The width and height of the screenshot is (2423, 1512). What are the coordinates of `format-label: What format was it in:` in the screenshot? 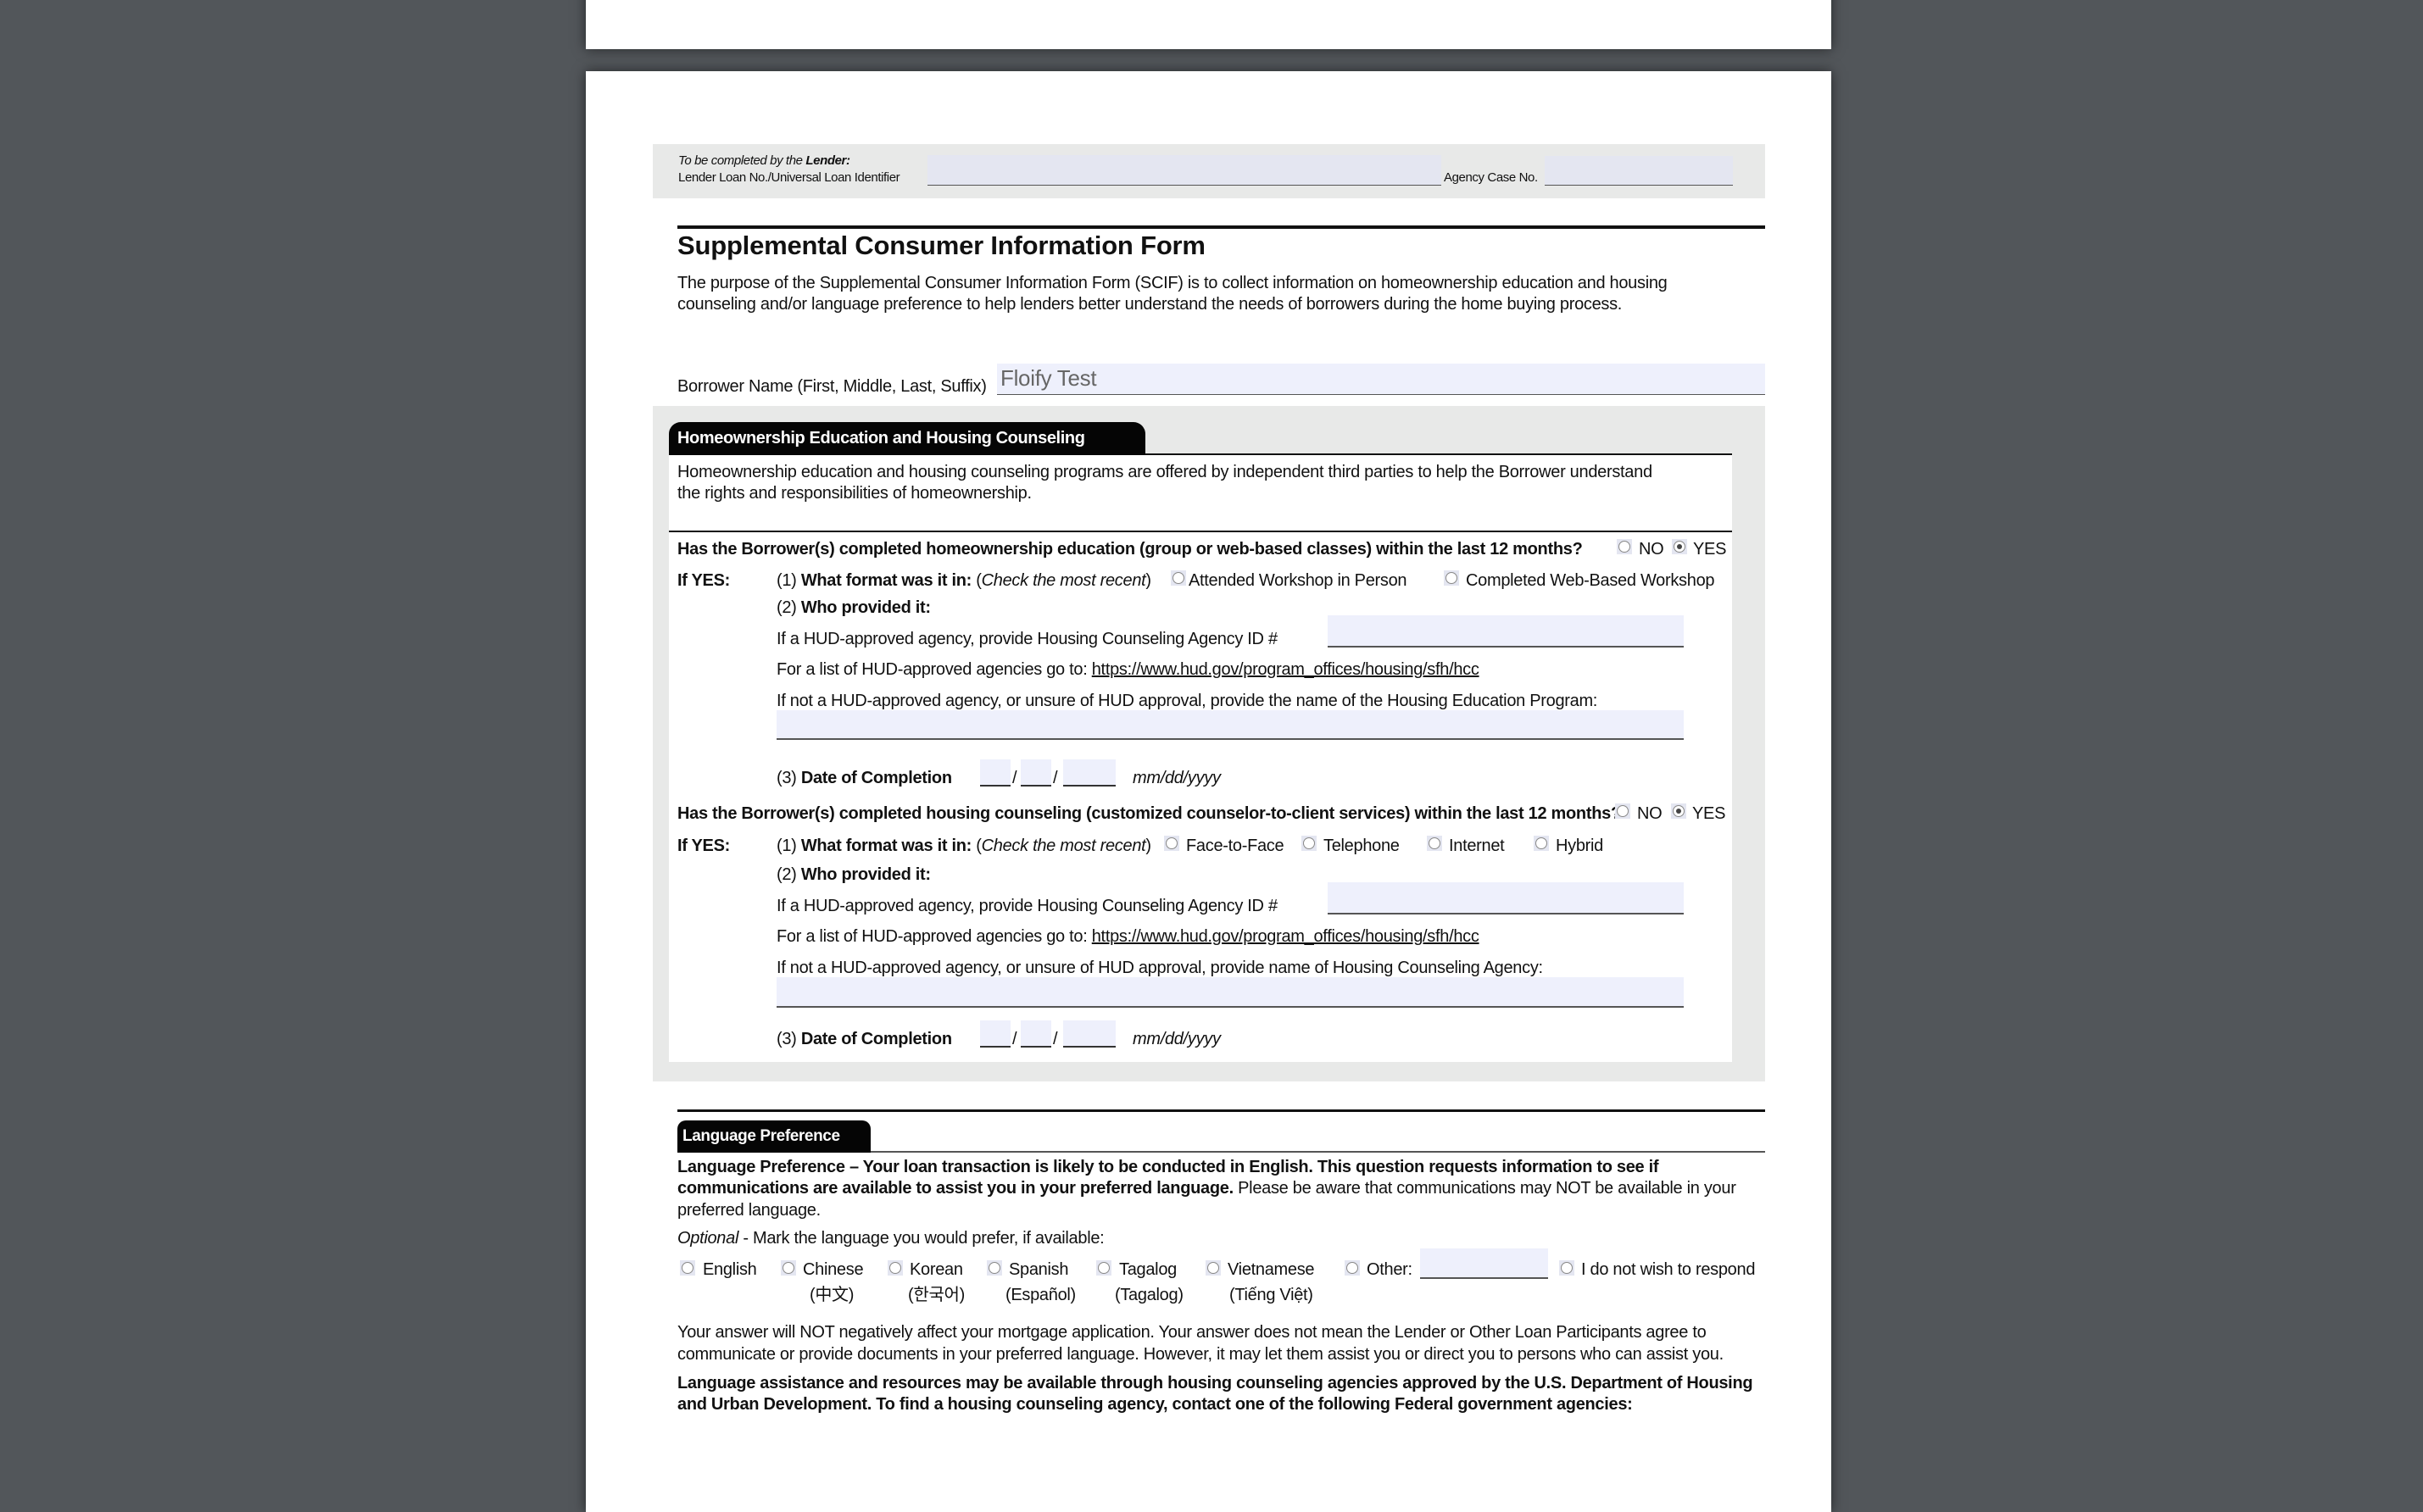 It's located at (886, 846).